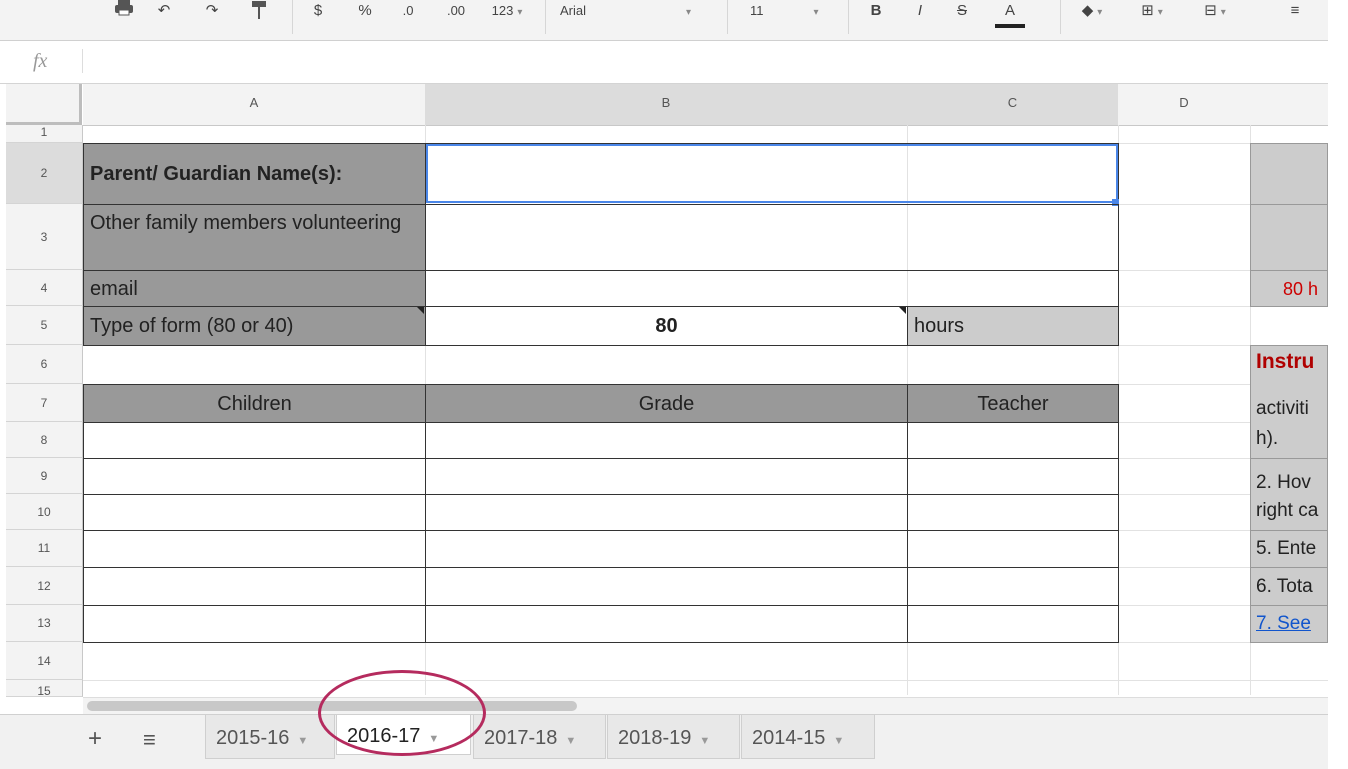  What do you see at coordinates (1152, 14) in the screenshot?
I see `borders-icon: ⊞ ▾` at bounding box center [1152, 14].